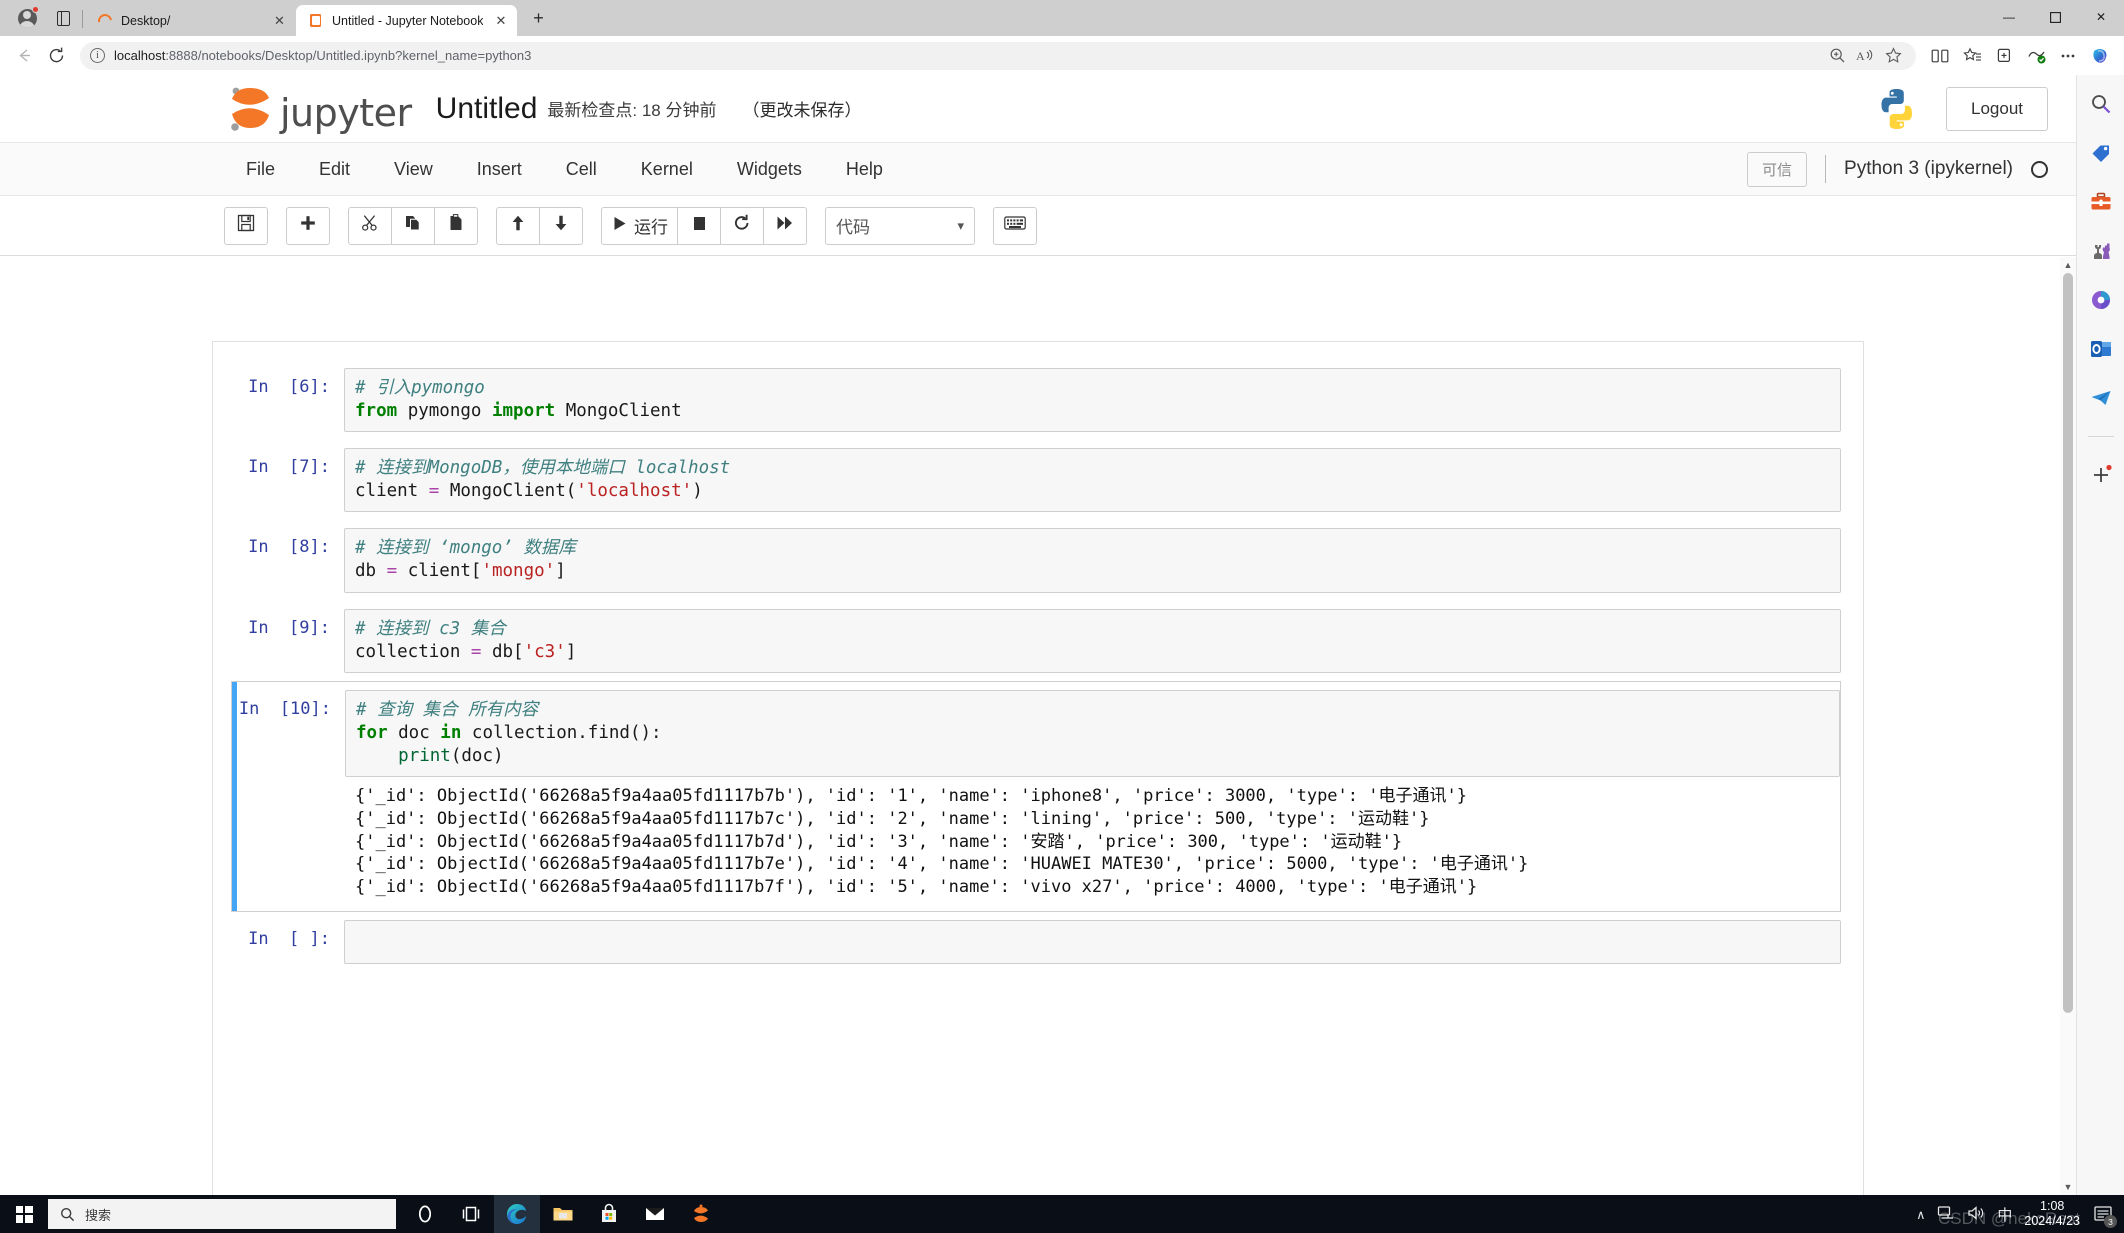  Describe the element at coordinates (425, 1214) in the screenshot. I see `cortana-icon` at that location.